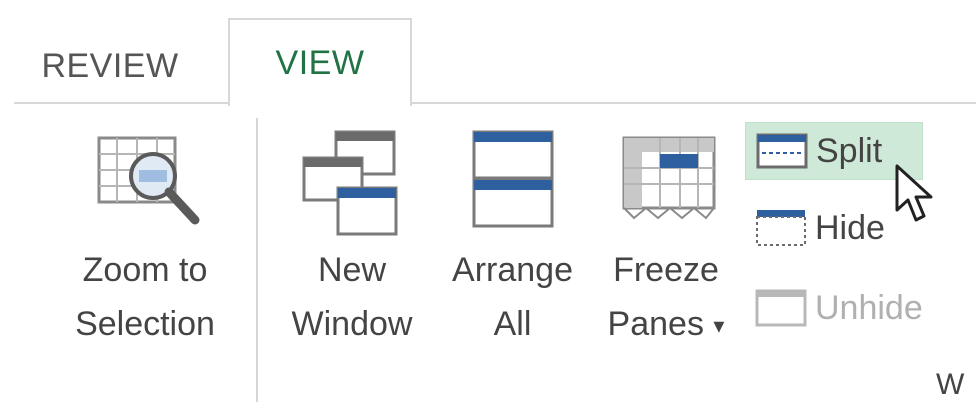 This screenshot has width=976, height=402. What do you see at coordinates (512, 240) in the screenshot?
I see `arrange-all-button: Arrange All` at bounding box center [512, 240].